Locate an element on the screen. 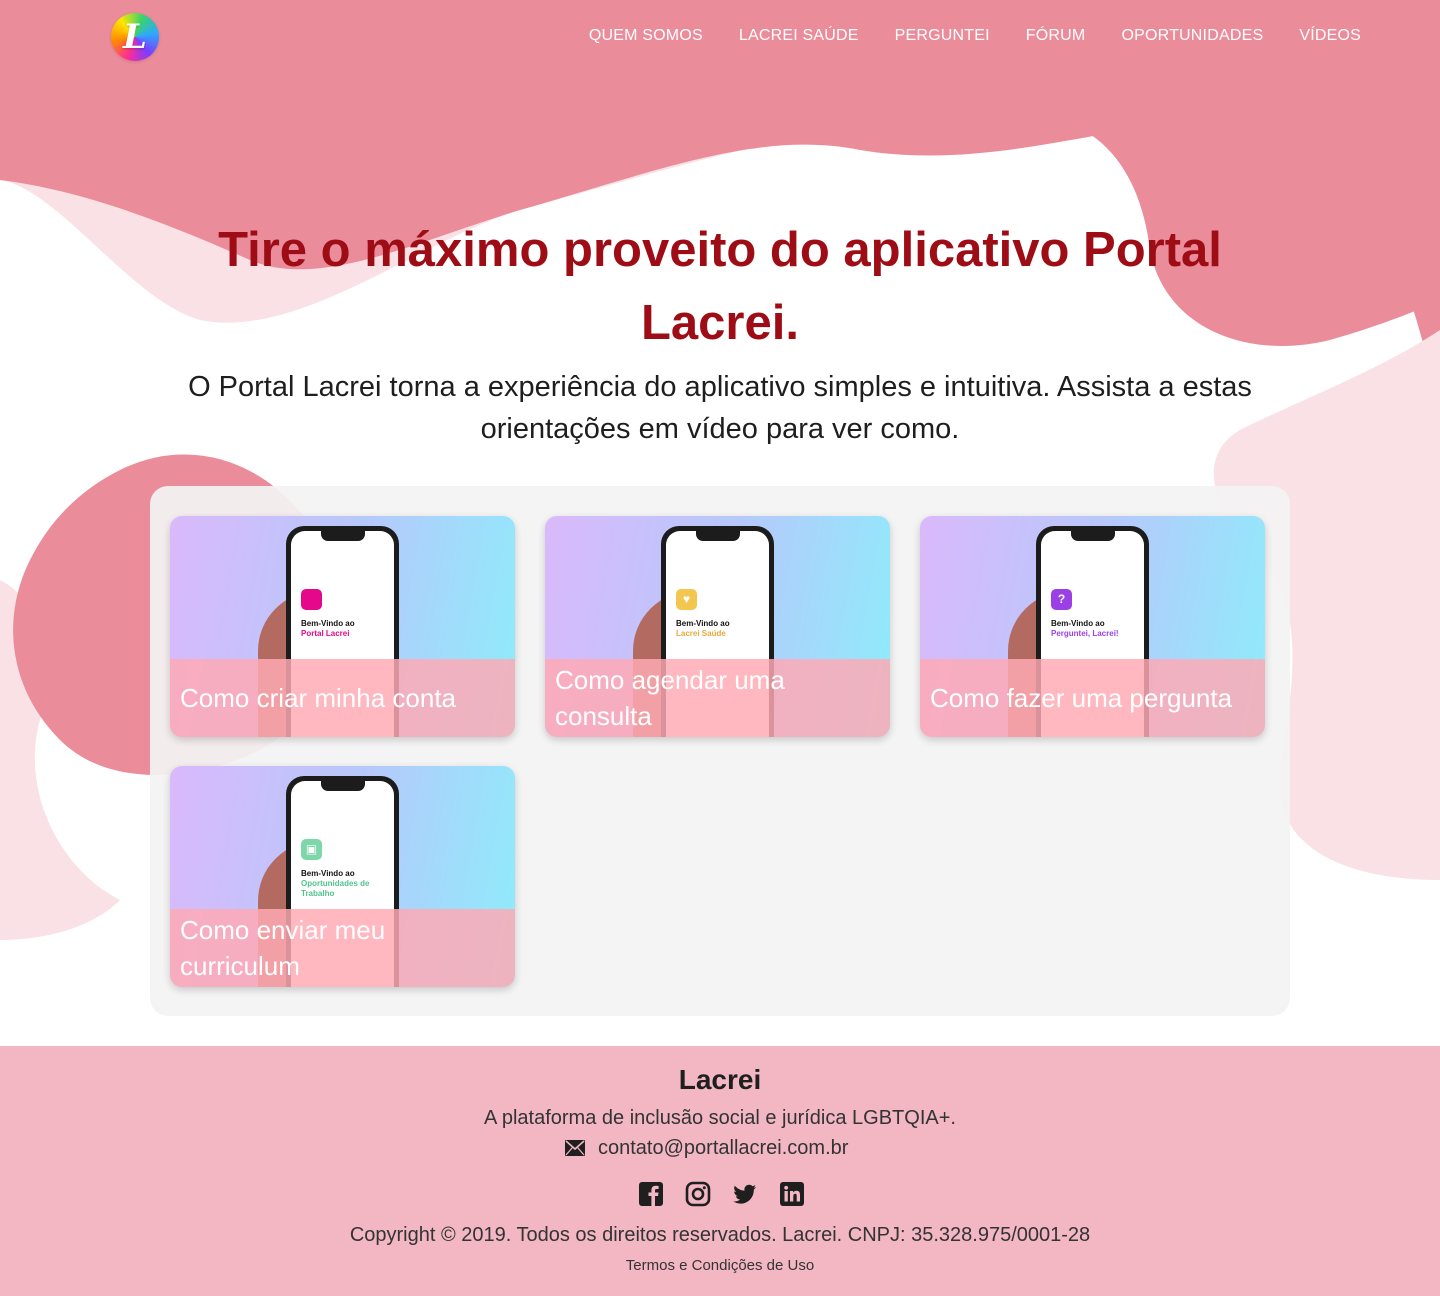 Image resolution: width=1440 pixels, height=1296 pixels. nav-videos: VÍDEOS is located at coordinates (1330, 36).